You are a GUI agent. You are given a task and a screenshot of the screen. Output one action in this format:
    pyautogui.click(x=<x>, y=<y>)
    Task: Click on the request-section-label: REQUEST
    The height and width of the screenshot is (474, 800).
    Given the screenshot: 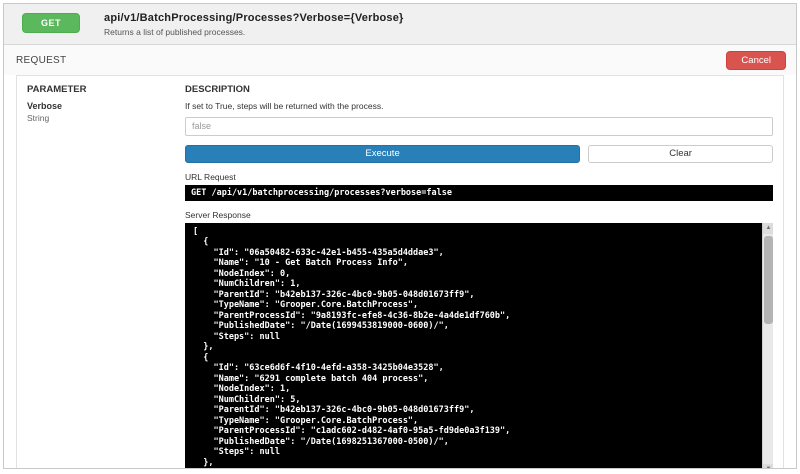 What is the action you would take?
    pyautogui.click(x=41, y=60)
    